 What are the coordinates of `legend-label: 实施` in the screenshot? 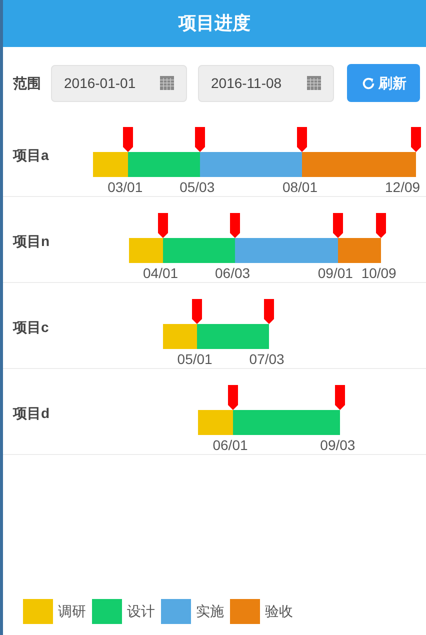 It's located at (210, 611).